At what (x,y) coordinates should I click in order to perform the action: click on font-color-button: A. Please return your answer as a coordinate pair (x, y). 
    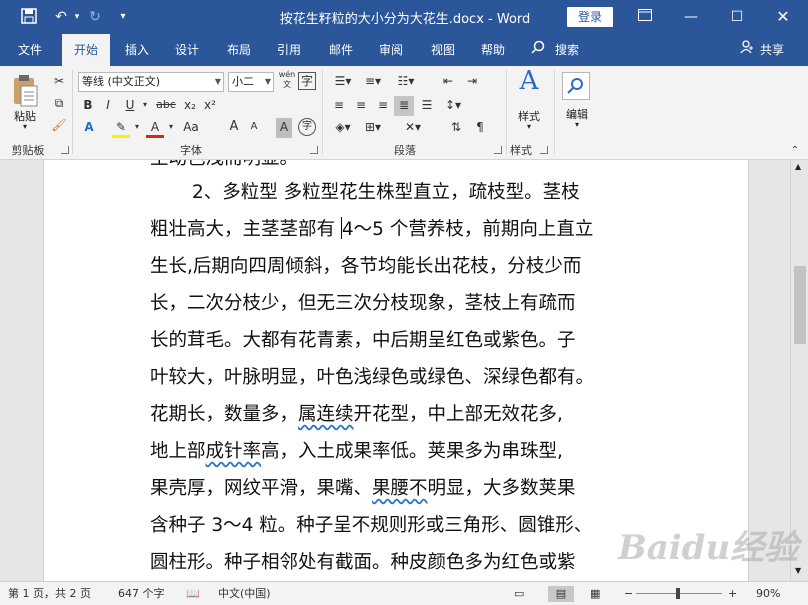
    Looking at the image, I should click on (155, 128).